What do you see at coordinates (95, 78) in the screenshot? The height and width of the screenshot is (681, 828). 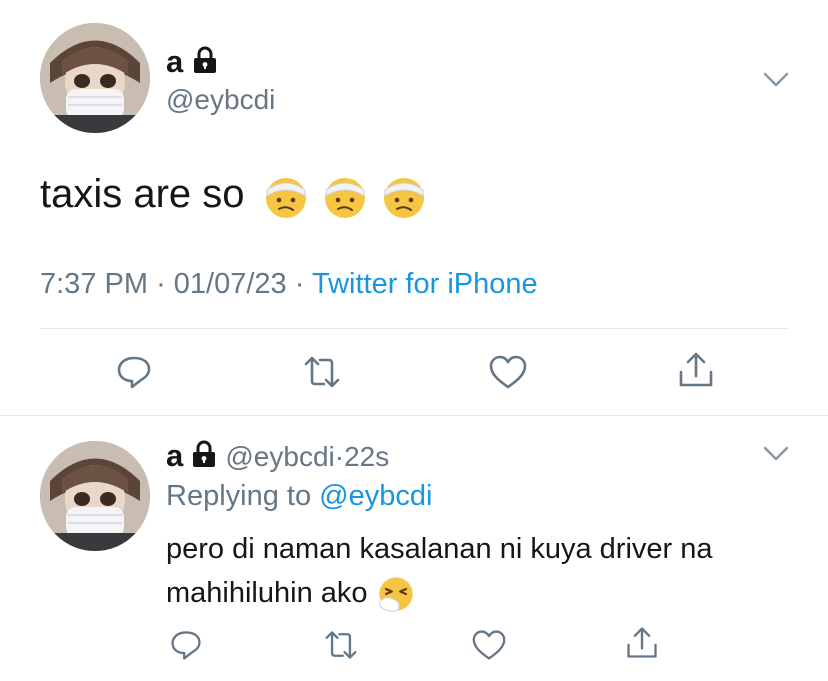 I see `avatar` at bounding box center [95, 78].